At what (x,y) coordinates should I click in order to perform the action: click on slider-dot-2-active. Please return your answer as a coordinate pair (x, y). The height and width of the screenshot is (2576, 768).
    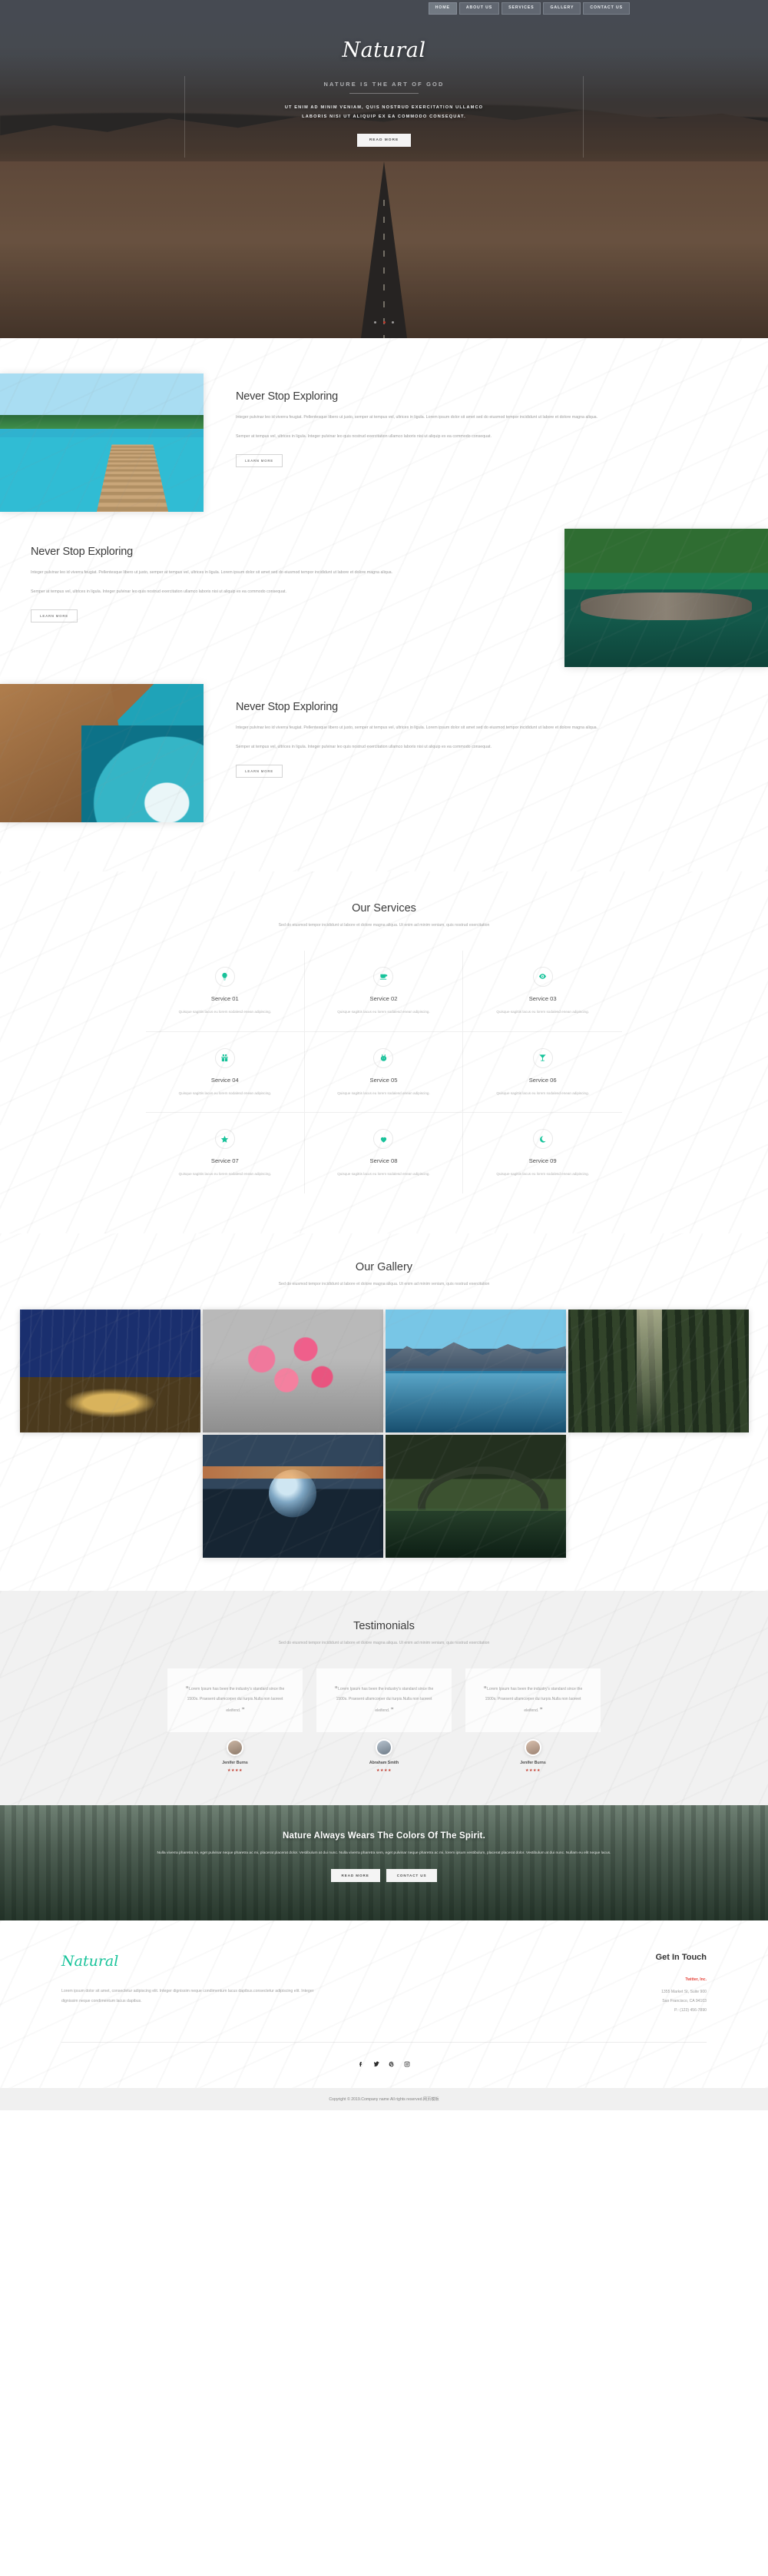
    Looking at the image, I should click on (384, 322).